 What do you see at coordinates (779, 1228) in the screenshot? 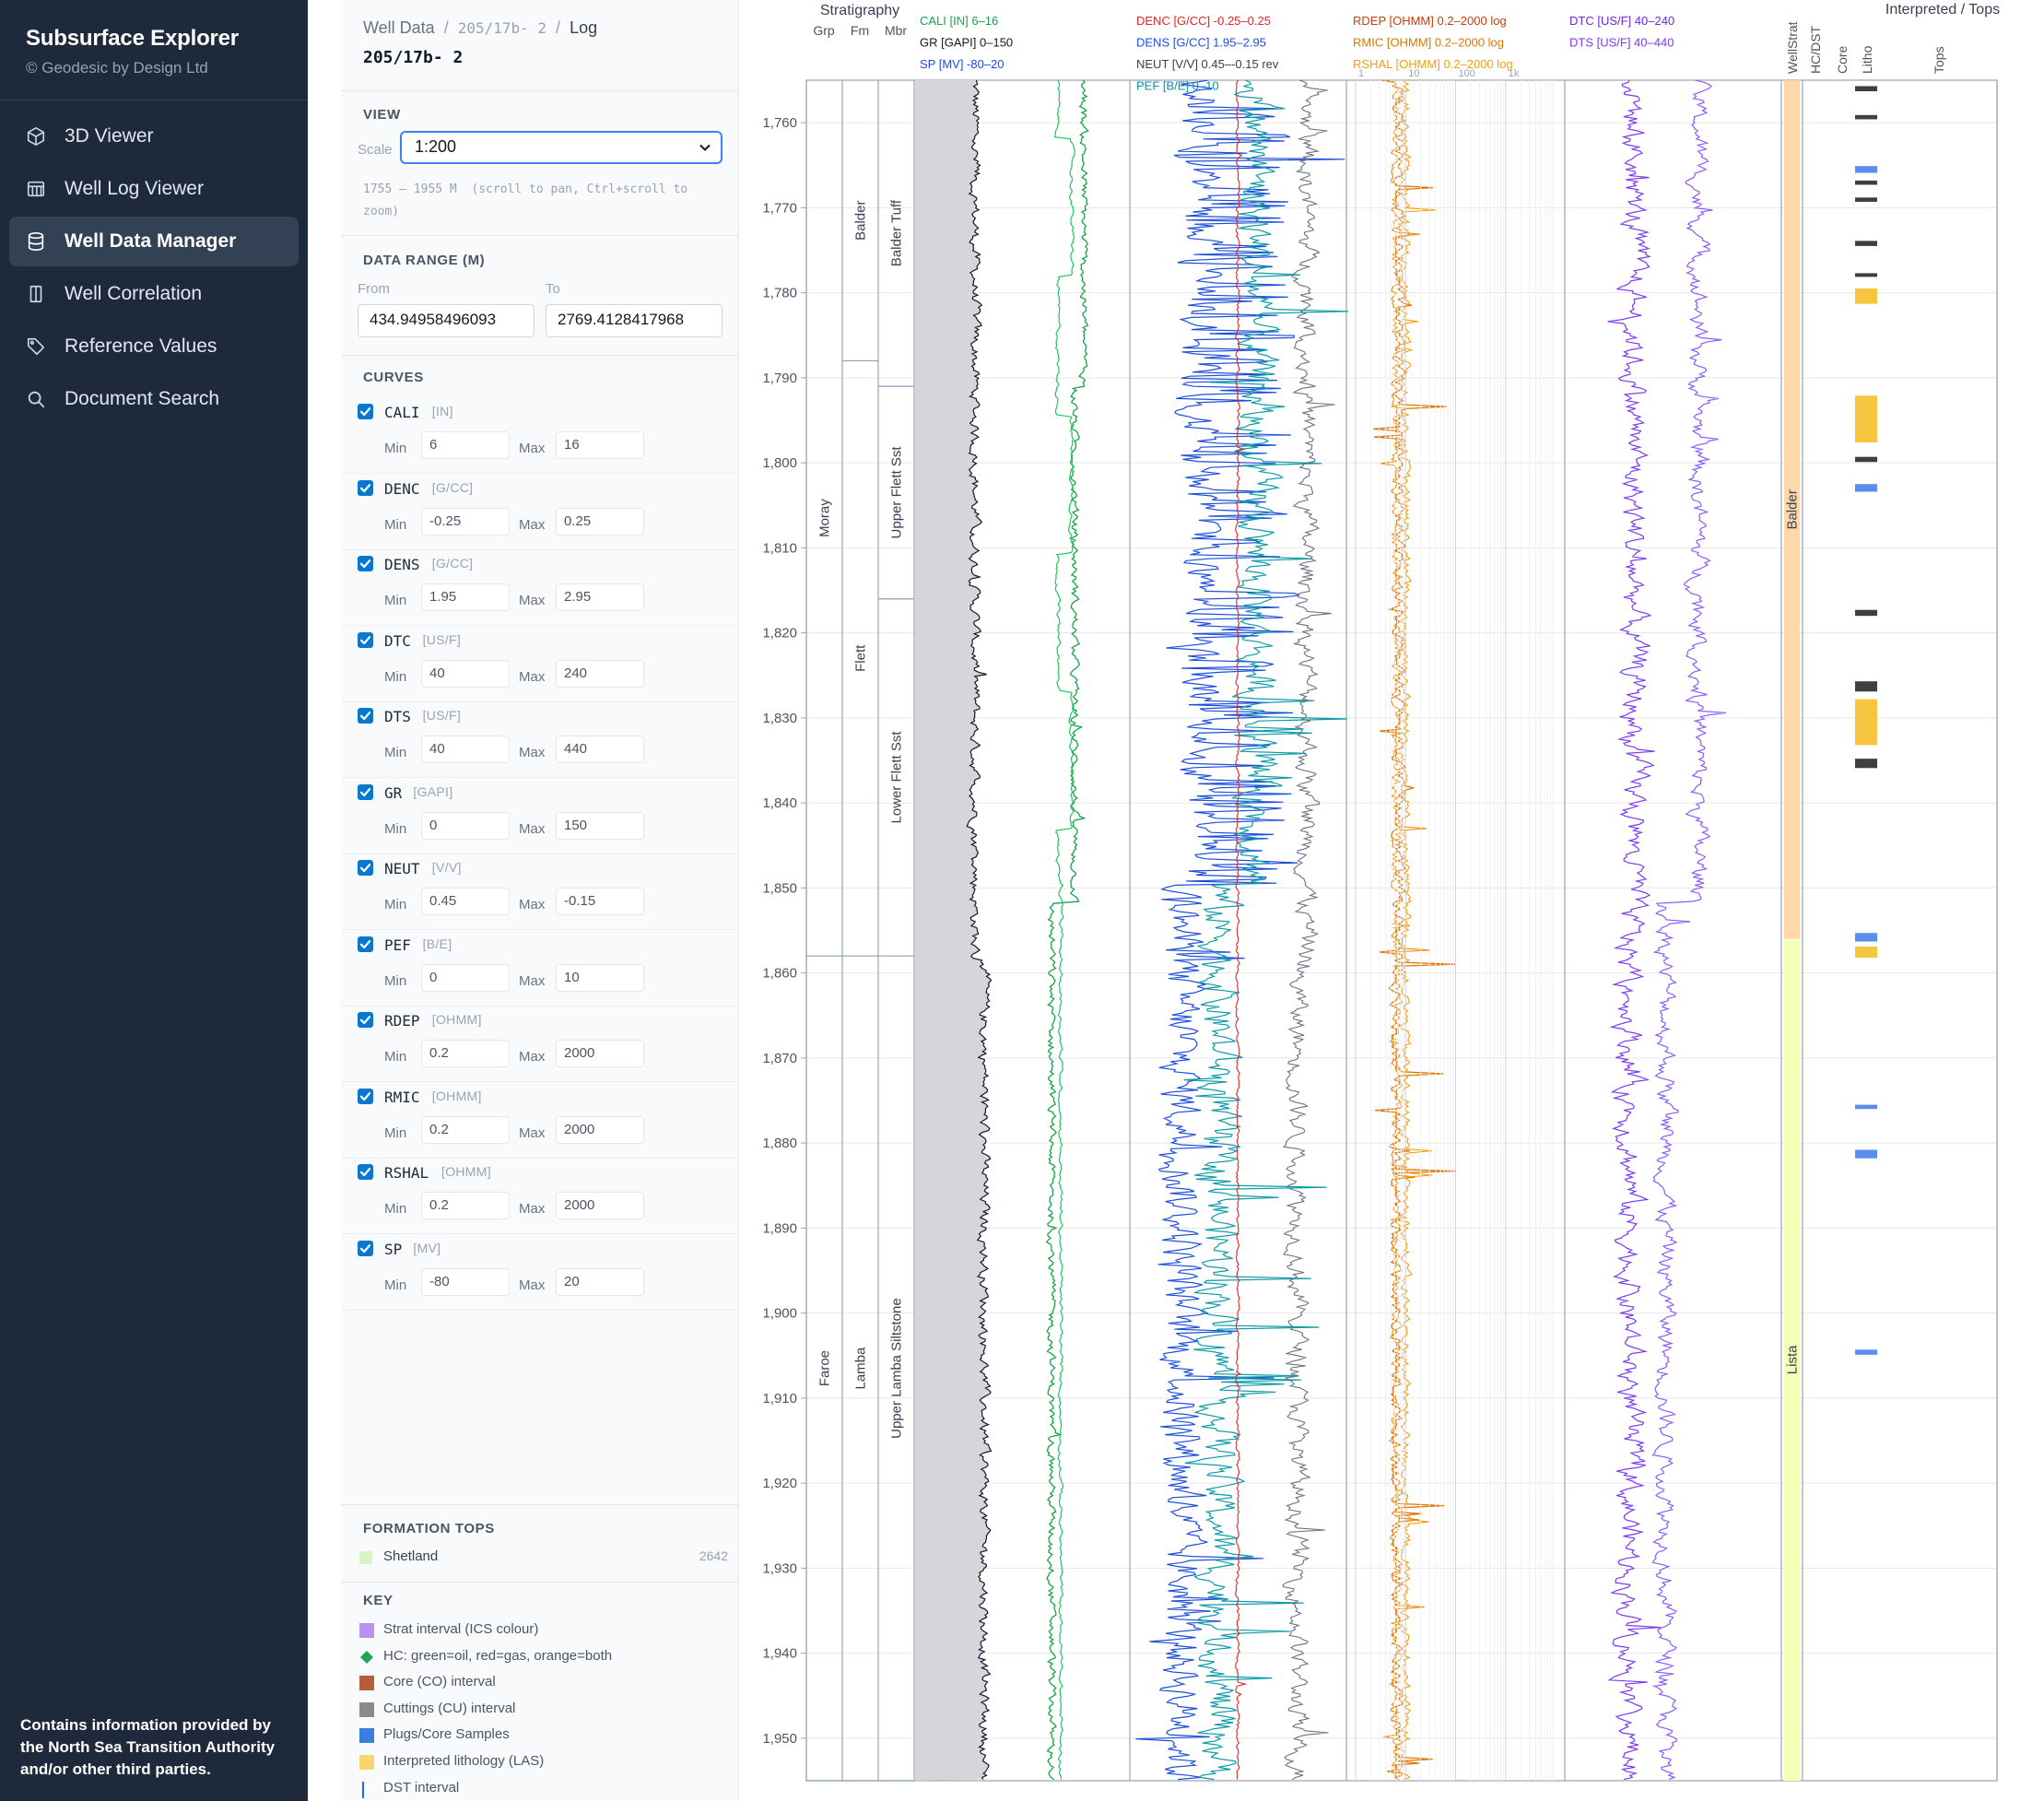
I see `depth-tick-label: 1,890` at bounding box center [779, 1228].